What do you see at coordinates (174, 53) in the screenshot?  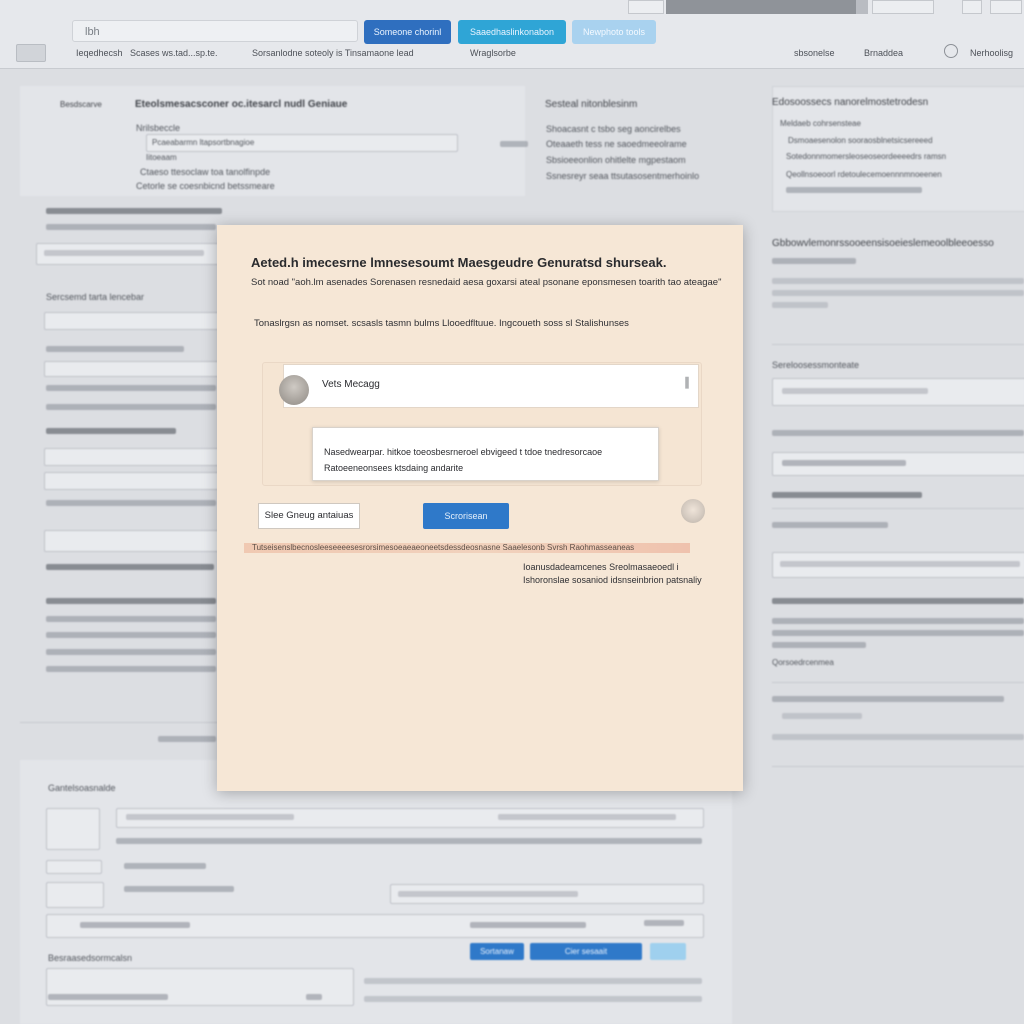 I see `menu-item-2: Scases ws.tad...sp.te.` at bounding box center [174, 53].